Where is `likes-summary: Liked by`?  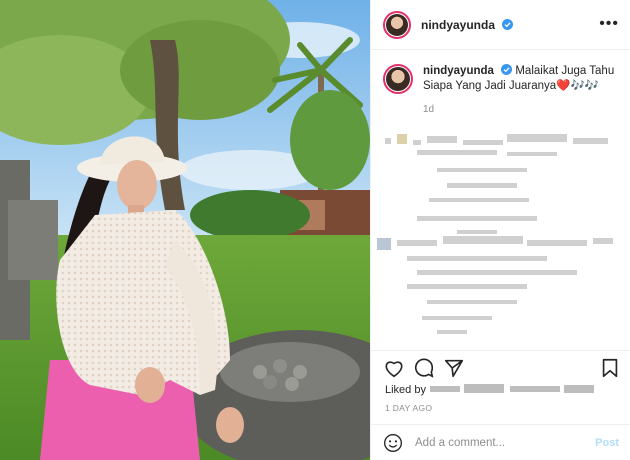 likes-summary: Liked by is located at coordinates (492, 390).